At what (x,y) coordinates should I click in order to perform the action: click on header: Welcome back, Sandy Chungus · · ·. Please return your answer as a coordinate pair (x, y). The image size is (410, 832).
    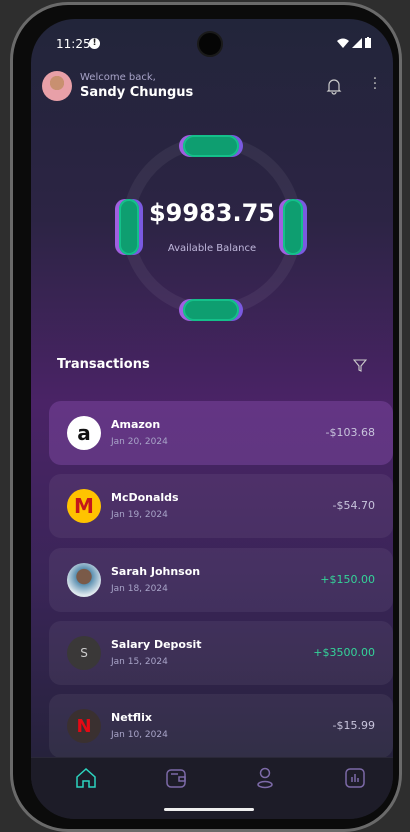
    Looking at the image, I should click on (212, 88).